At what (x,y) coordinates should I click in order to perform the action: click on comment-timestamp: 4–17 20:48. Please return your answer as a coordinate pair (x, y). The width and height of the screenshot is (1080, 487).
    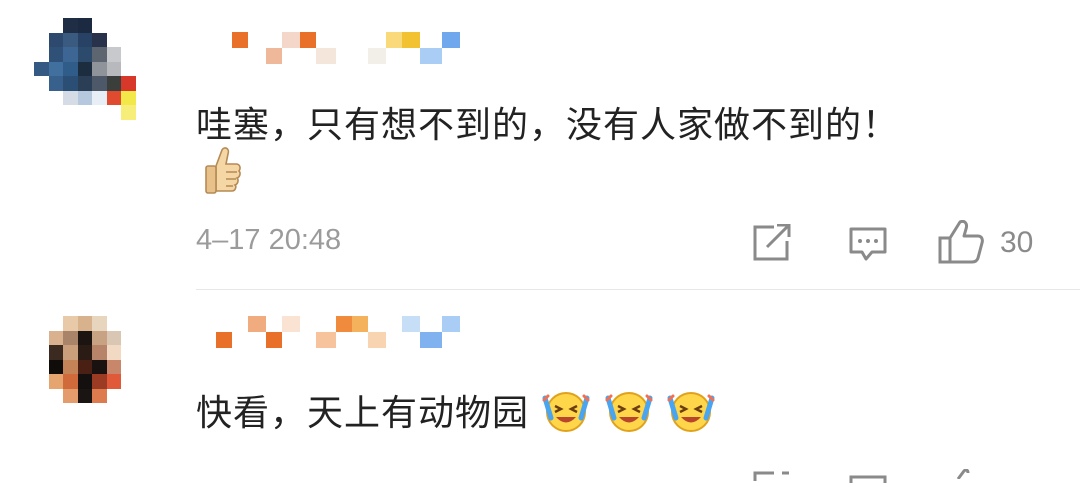
    Looking at the image, I should click on (269, 240).